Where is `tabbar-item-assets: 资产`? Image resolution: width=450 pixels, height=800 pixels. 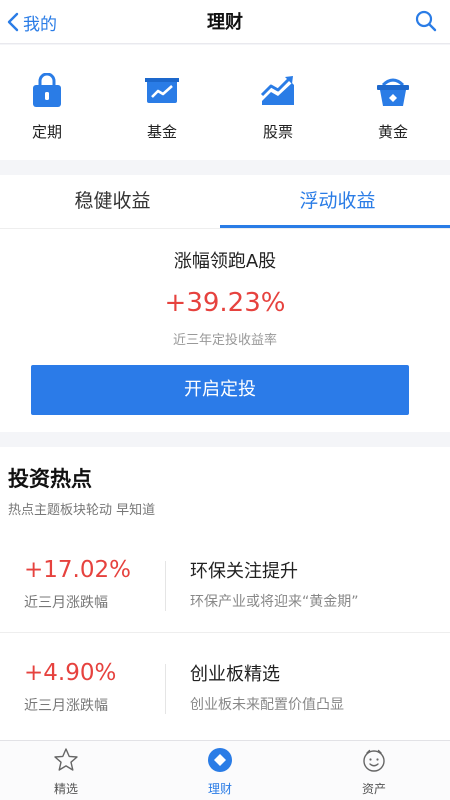
tabbar-item-assets: 资产 is located at coordinates (374, 772).